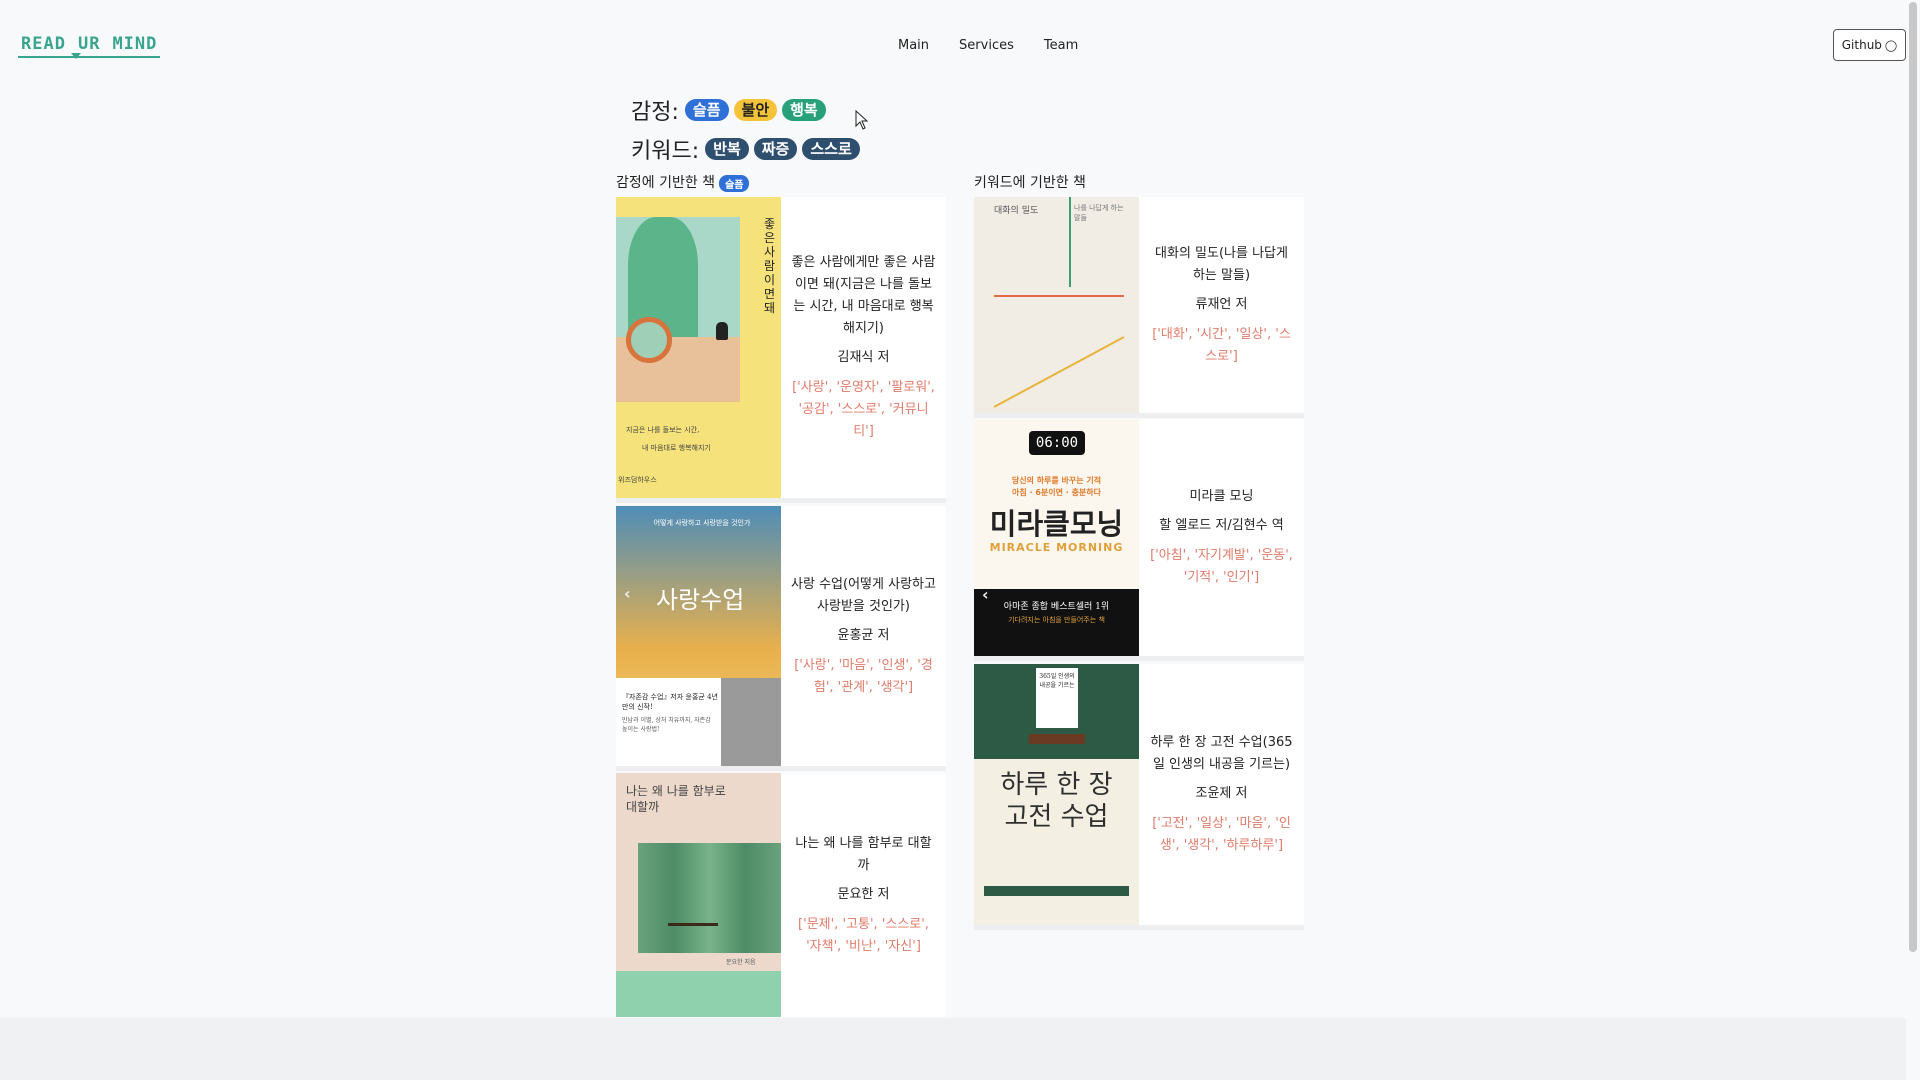 The height and width of the screenshot is (1080, 1920). I want to click on cover-top-text: 어떻게 사랑하고 사랑받을 것인가, so click(702, 523).